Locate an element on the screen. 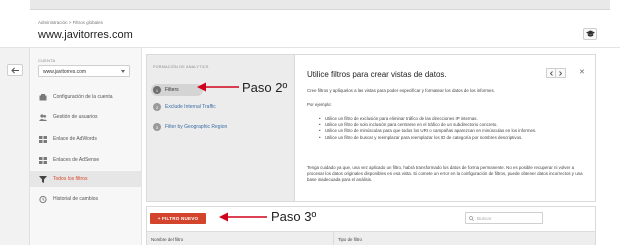  search-icon is located at coordinates (471, 218).